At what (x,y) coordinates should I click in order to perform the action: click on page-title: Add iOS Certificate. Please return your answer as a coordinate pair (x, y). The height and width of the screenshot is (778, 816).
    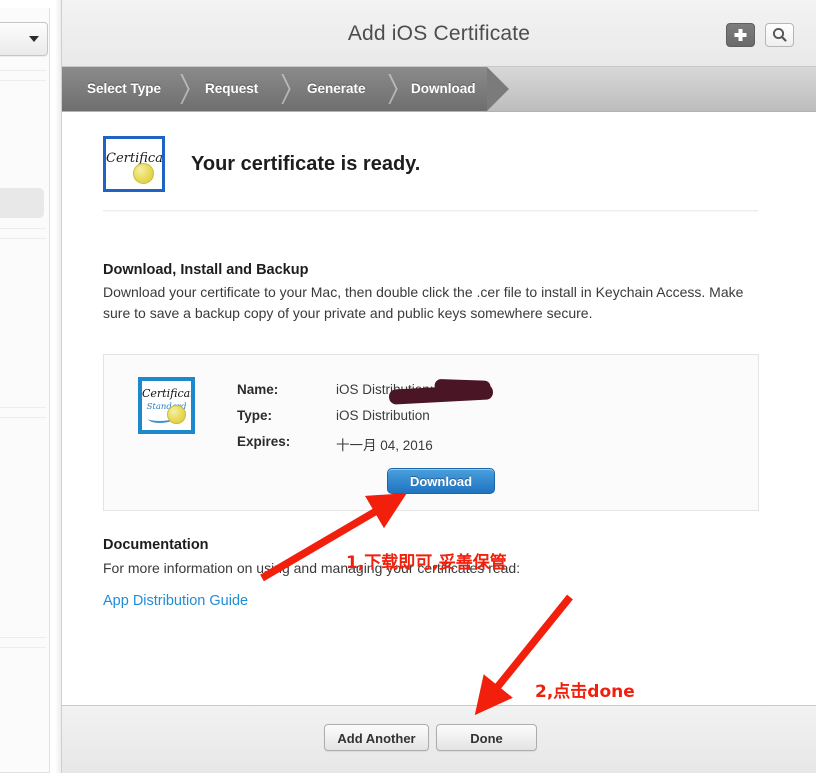
    Looking at the image, I should click on (439, 33).